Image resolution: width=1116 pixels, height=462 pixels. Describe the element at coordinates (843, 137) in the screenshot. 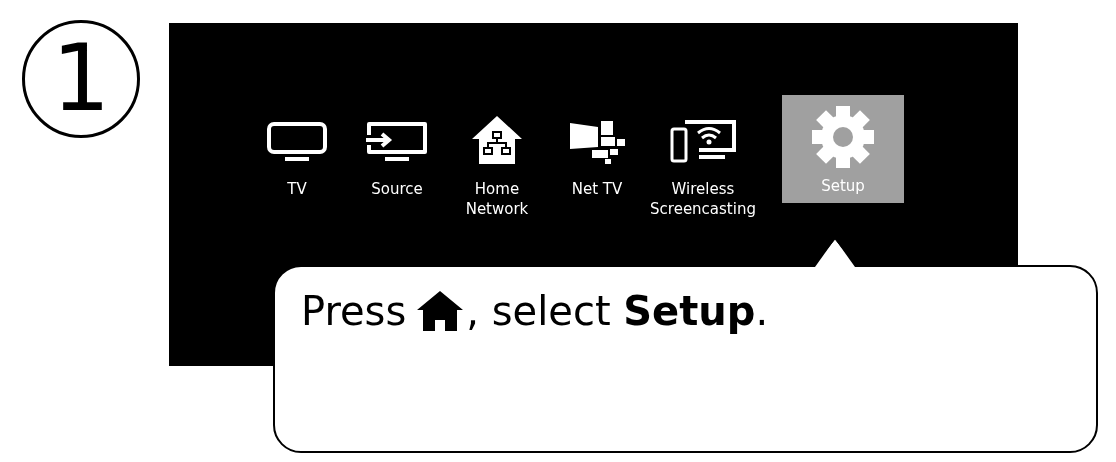

I see `settings-icon` at that location.